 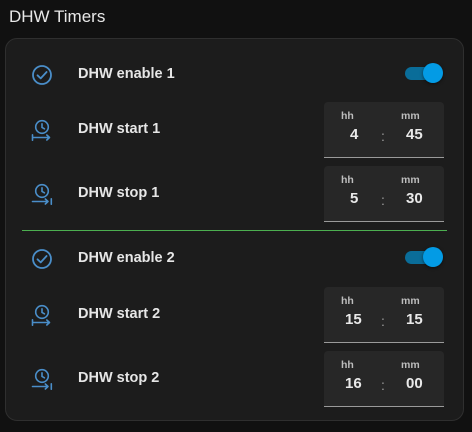 What do you see at coordinates (354, 198) in the screenshot?
I see `hours-field: 5` at bounding box center [354, 198].